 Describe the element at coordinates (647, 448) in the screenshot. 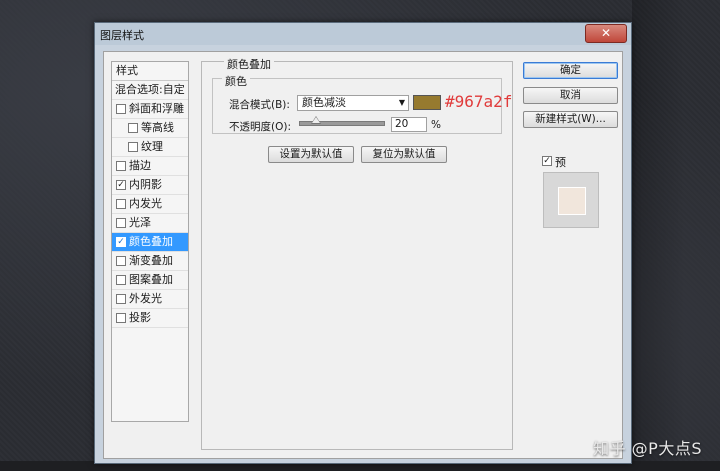

I see `watermark: 知乎 @P大点S` at that location.